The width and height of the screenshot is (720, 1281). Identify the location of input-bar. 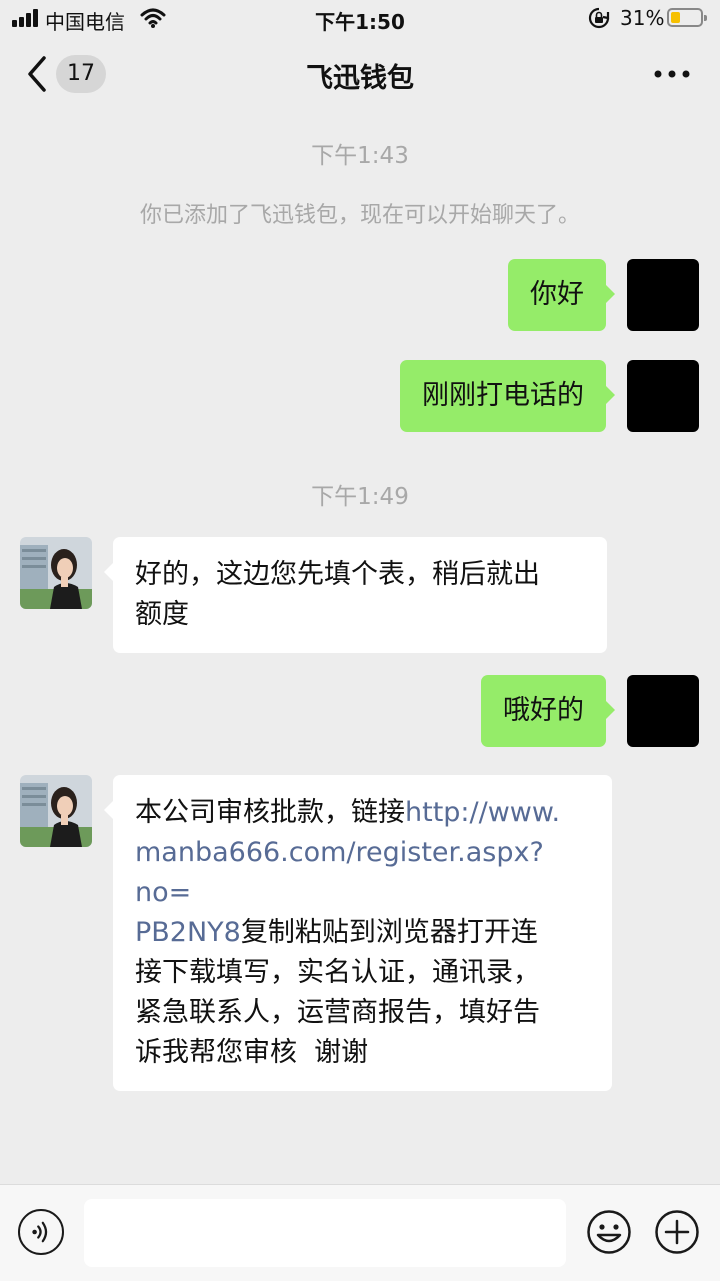
(360, 1232).